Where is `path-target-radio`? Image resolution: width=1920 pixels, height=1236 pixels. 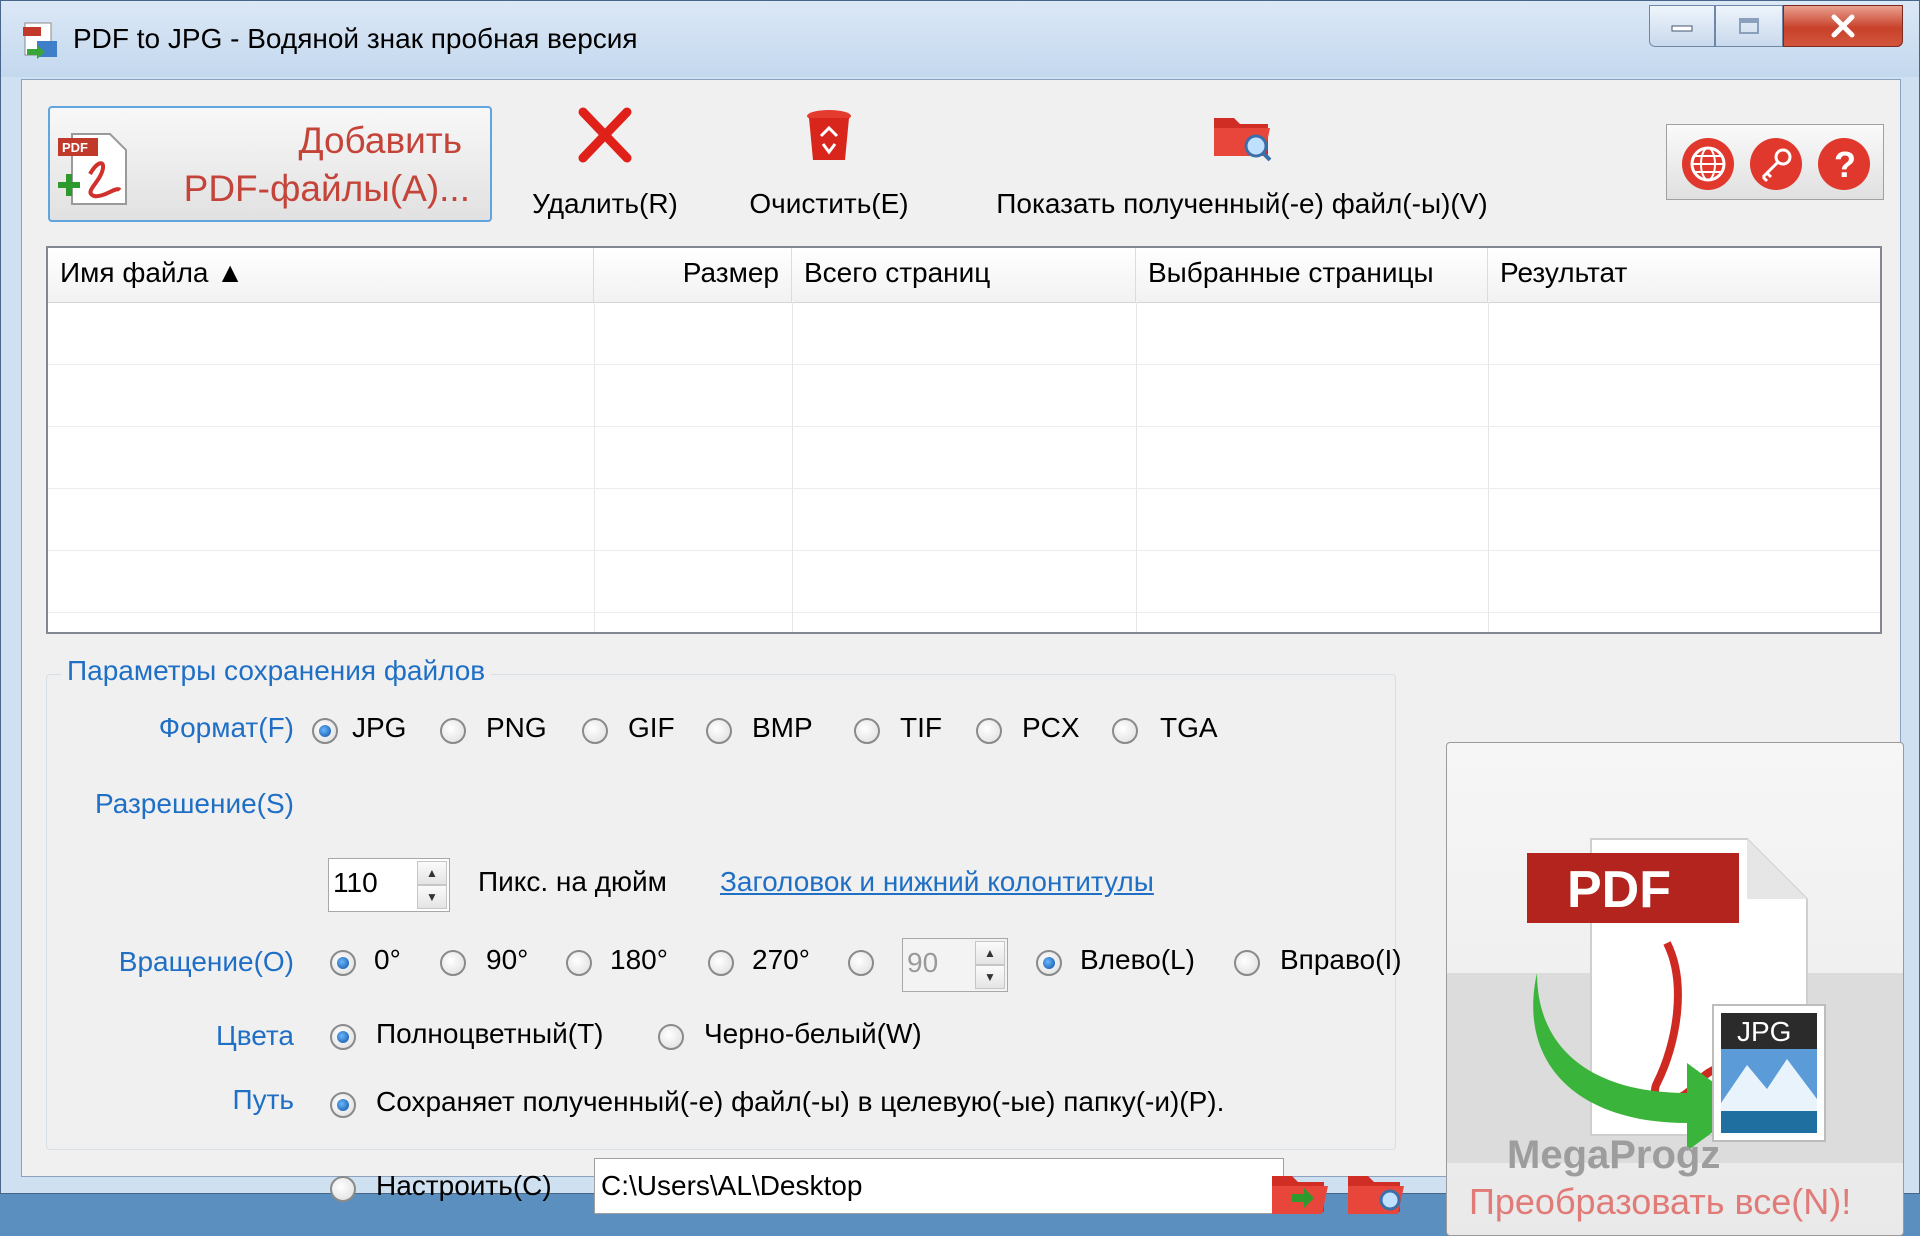
path-target-radio is located at coordinates (343, 1105).